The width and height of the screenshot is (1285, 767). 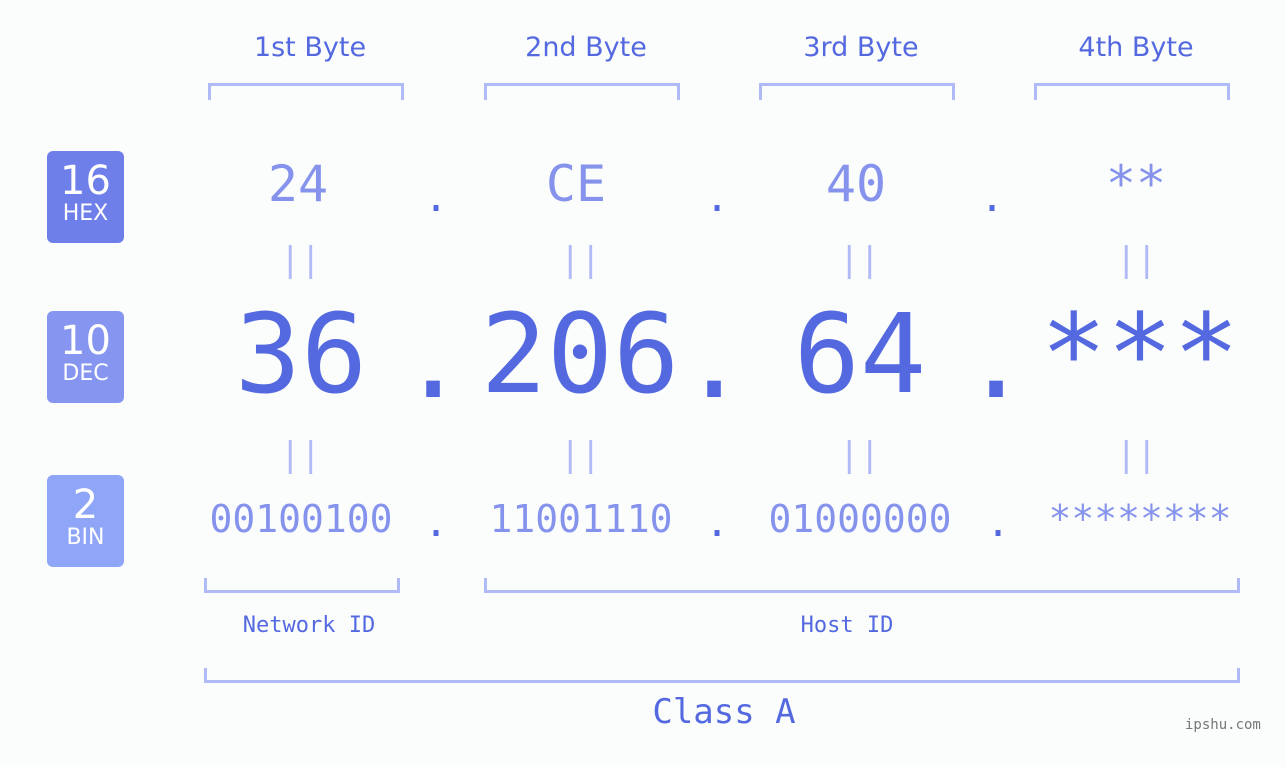 What do you see at coordinates (1136, 47) in the screenshot?
I see `byte-header-4: 4th Byte` at bounding box center [1136, 47].